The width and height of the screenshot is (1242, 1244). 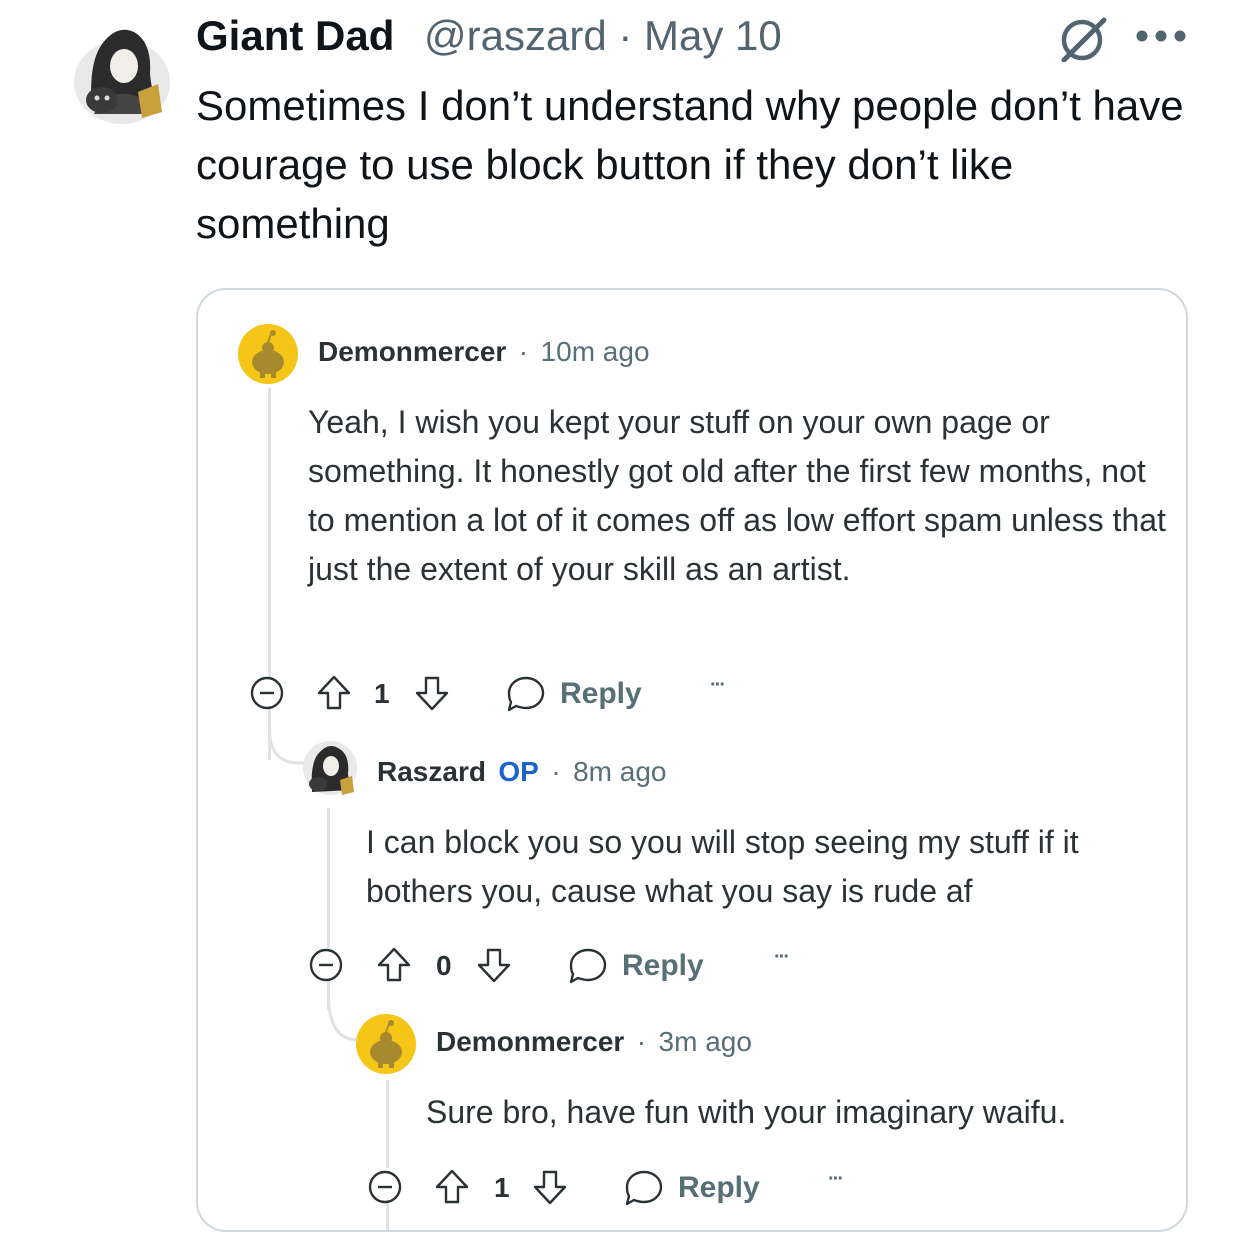 What do you see at coordinates (1161, 36) in the screenshot?
I see `more-options-icon` at bounding box center [1161, 36].